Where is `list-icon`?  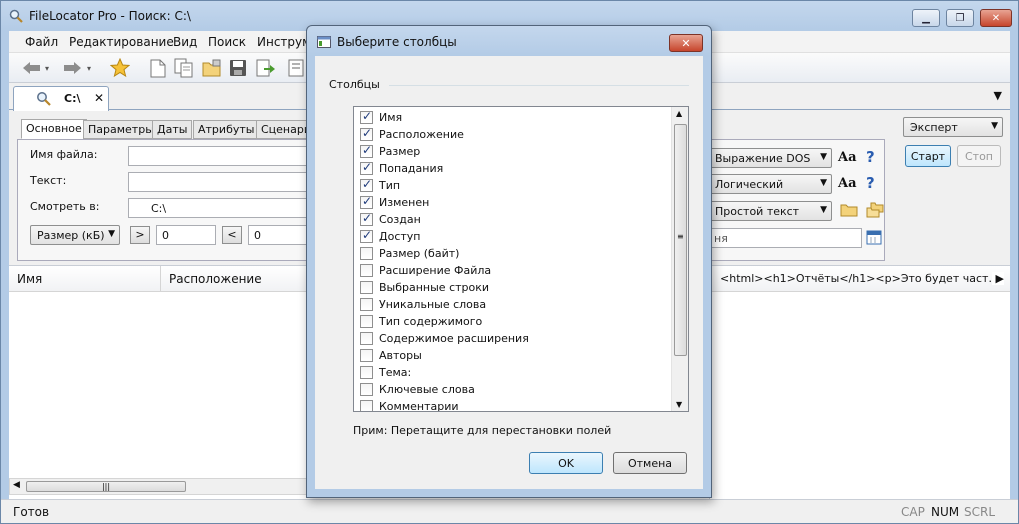
list-icon is located at coordinates (296, 68).